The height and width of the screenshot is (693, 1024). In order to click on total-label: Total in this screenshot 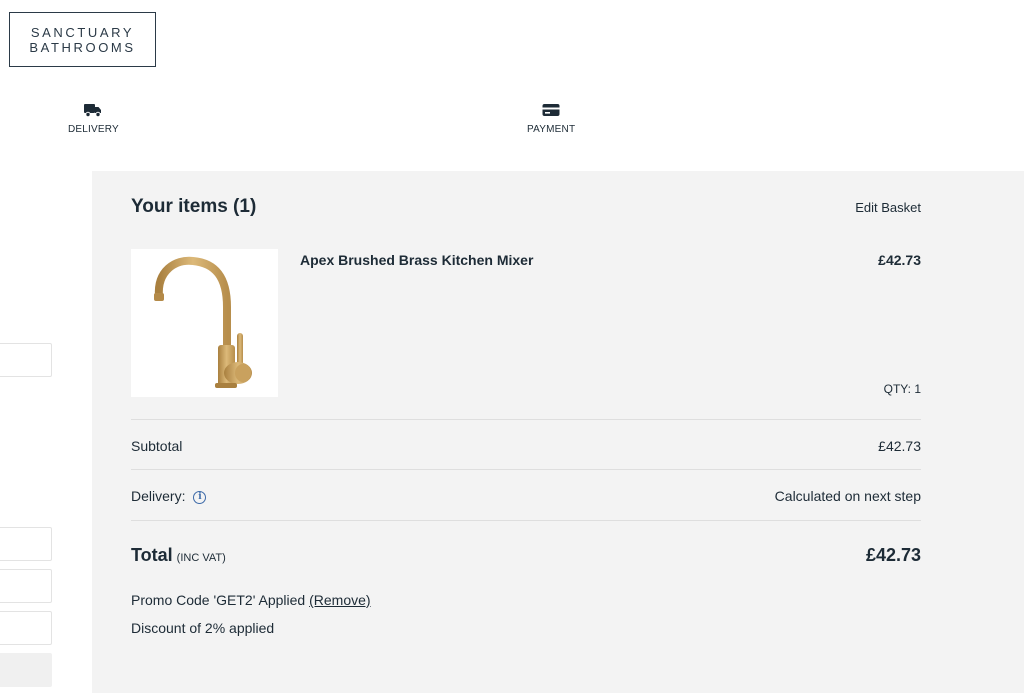, I will do `click(152, 555)`.